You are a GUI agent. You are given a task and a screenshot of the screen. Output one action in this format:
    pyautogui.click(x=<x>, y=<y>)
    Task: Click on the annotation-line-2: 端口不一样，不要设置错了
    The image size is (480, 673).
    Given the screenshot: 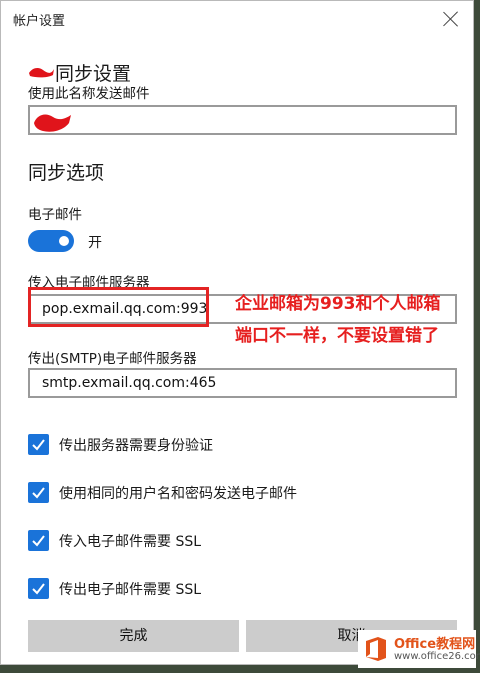 What is the action you would take?
    pyautogui.click(x=337, y=336)
    